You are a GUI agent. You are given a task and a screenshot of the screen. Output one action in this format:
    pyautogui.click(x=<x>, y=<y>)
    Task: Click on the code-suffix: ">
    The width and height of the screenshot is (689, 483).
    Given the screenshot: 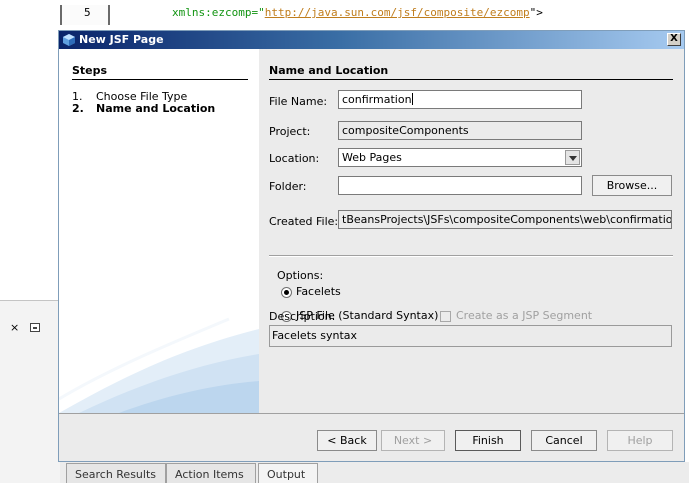 What is the action you would take?
    pyautogui.click(x=536, y=12)
    